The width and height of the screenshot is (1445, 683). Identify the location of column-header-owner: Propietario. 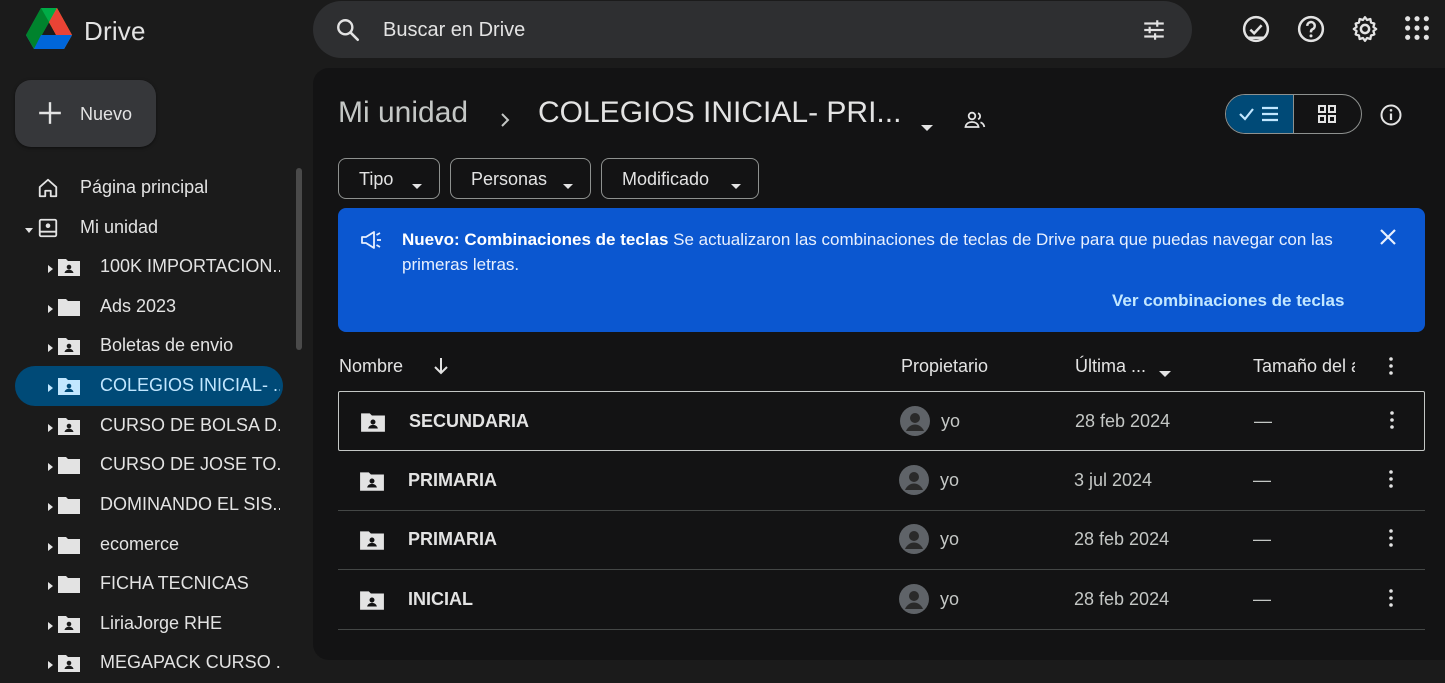
(944, 366).